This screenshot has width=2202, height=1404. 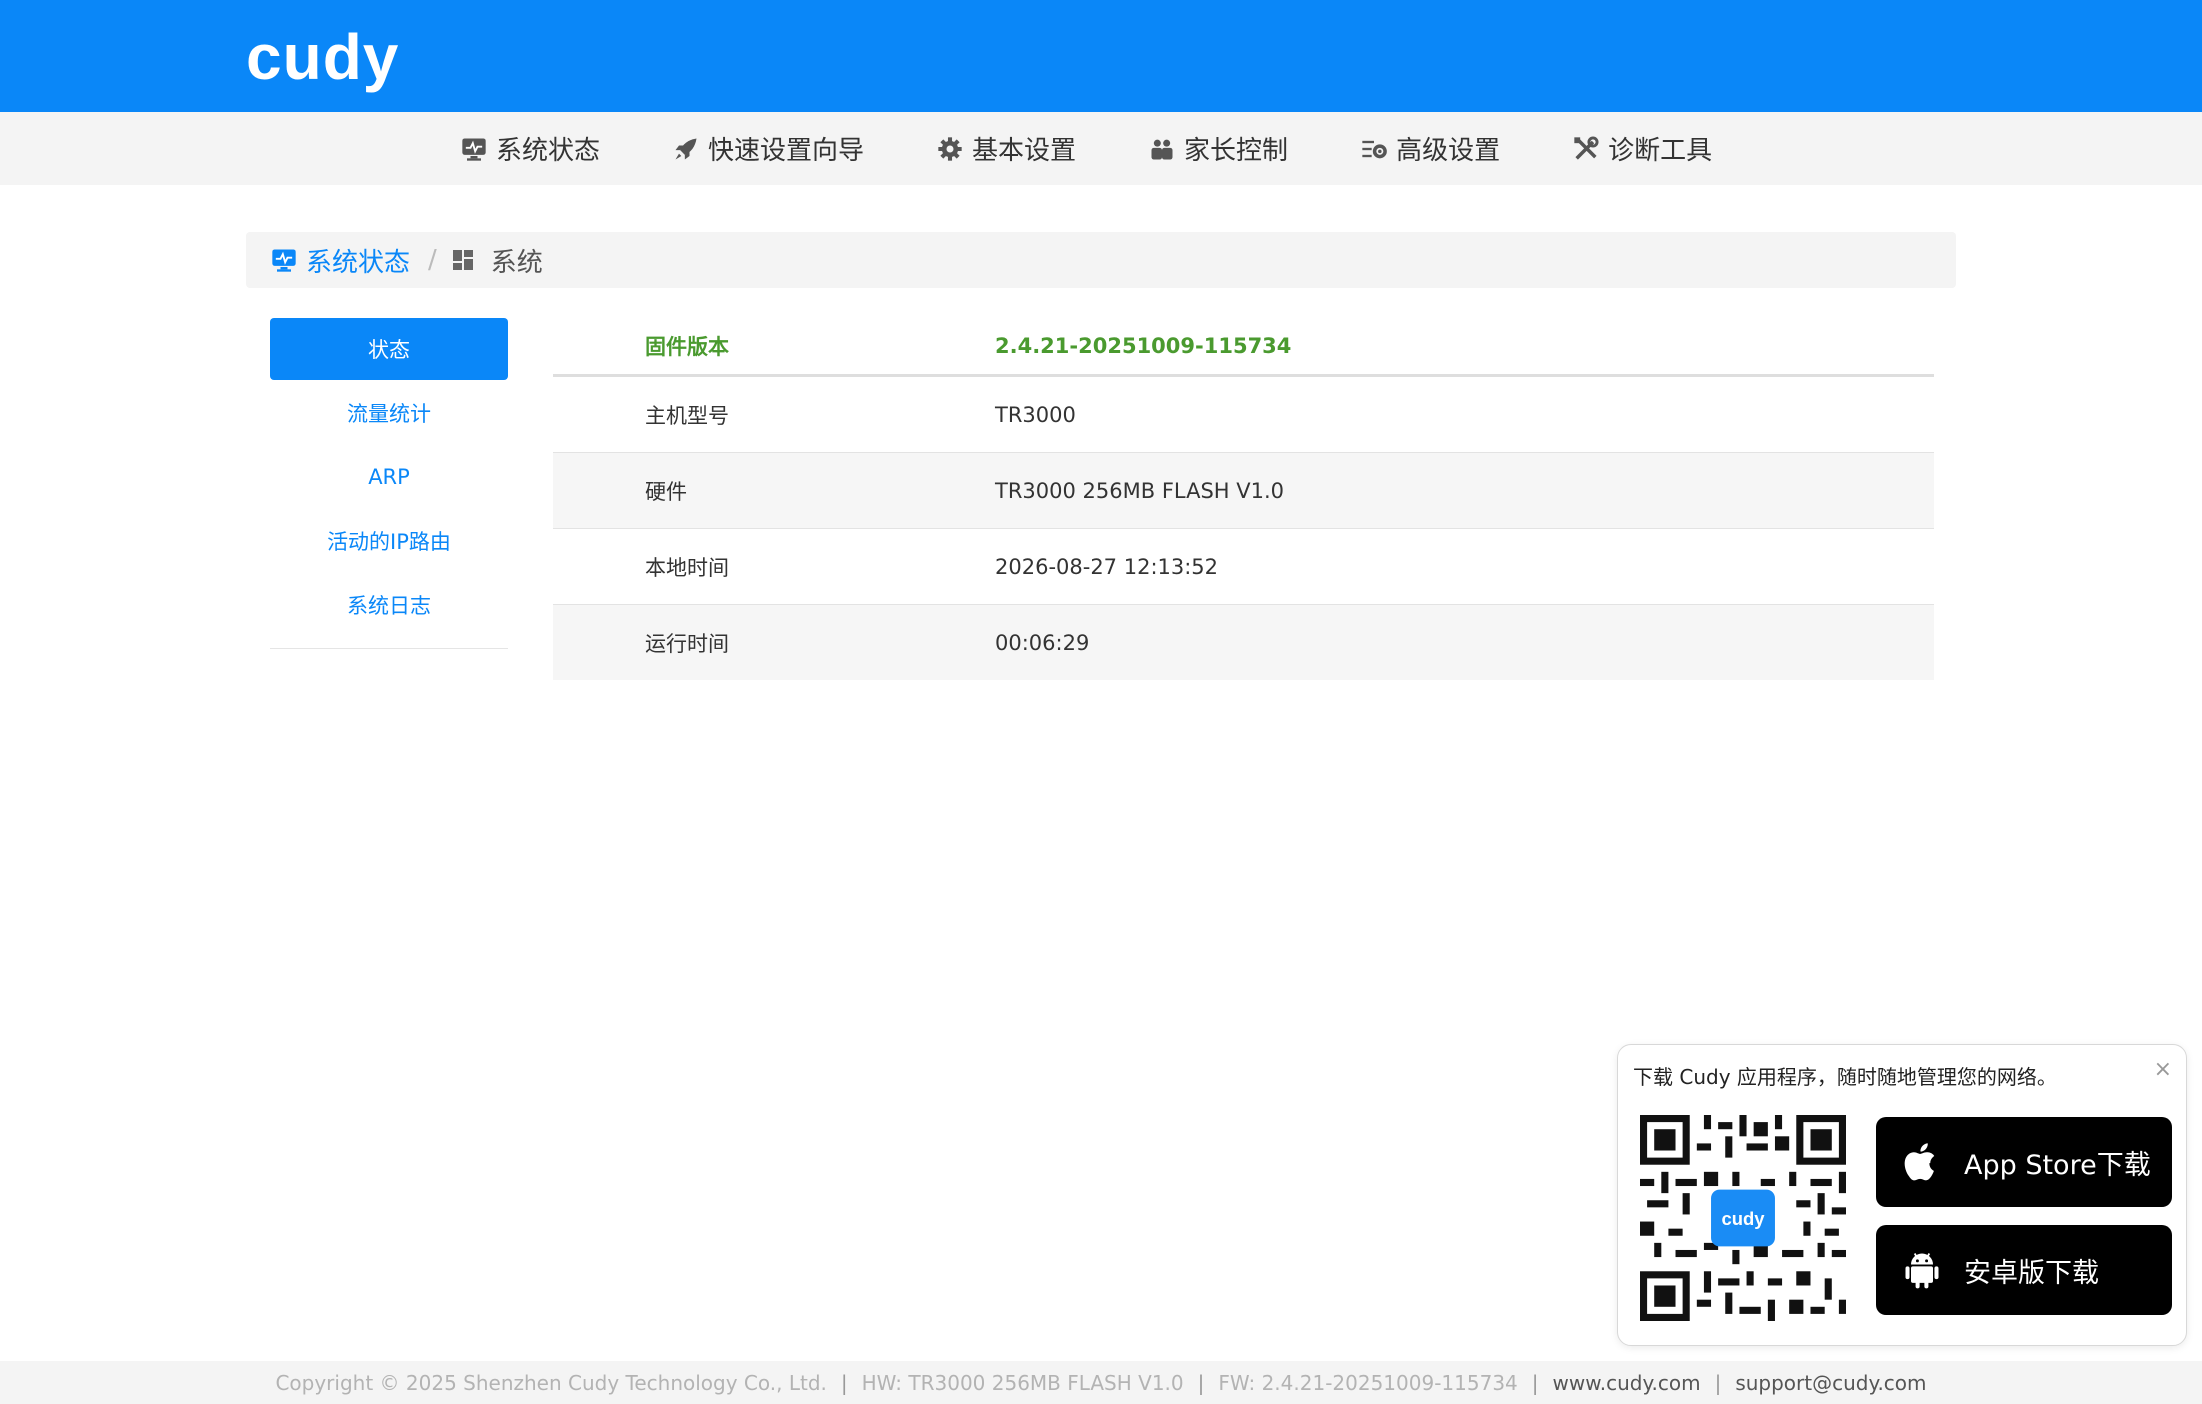 What do you see at coordinates (1845, 1077) in the screenshot?
I see `popup-title: 下载 Cudy 应用程序，随时随地管理您的网络。` at bounding box center [1845, 1077].